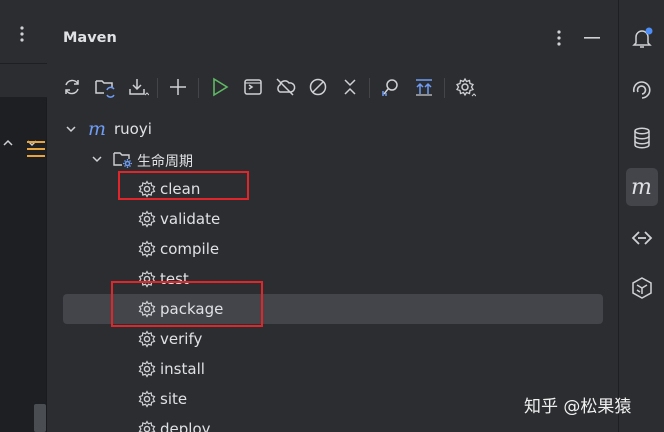 This screenshot has height=432, width=664. I want to click on plugin-services-icon, so click(642, 288).